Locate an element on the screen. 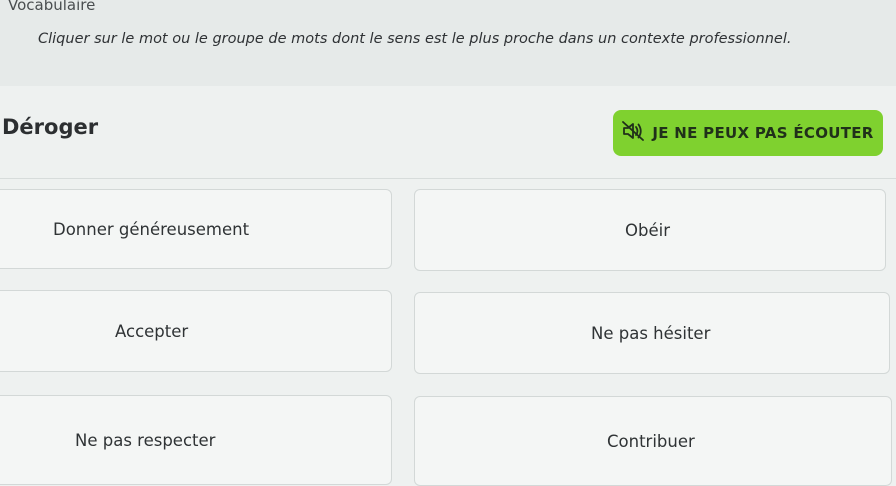 This screenshot has height=486, width=896. answer-option: Ne pas hésiter is located at coordinates (652, 333).